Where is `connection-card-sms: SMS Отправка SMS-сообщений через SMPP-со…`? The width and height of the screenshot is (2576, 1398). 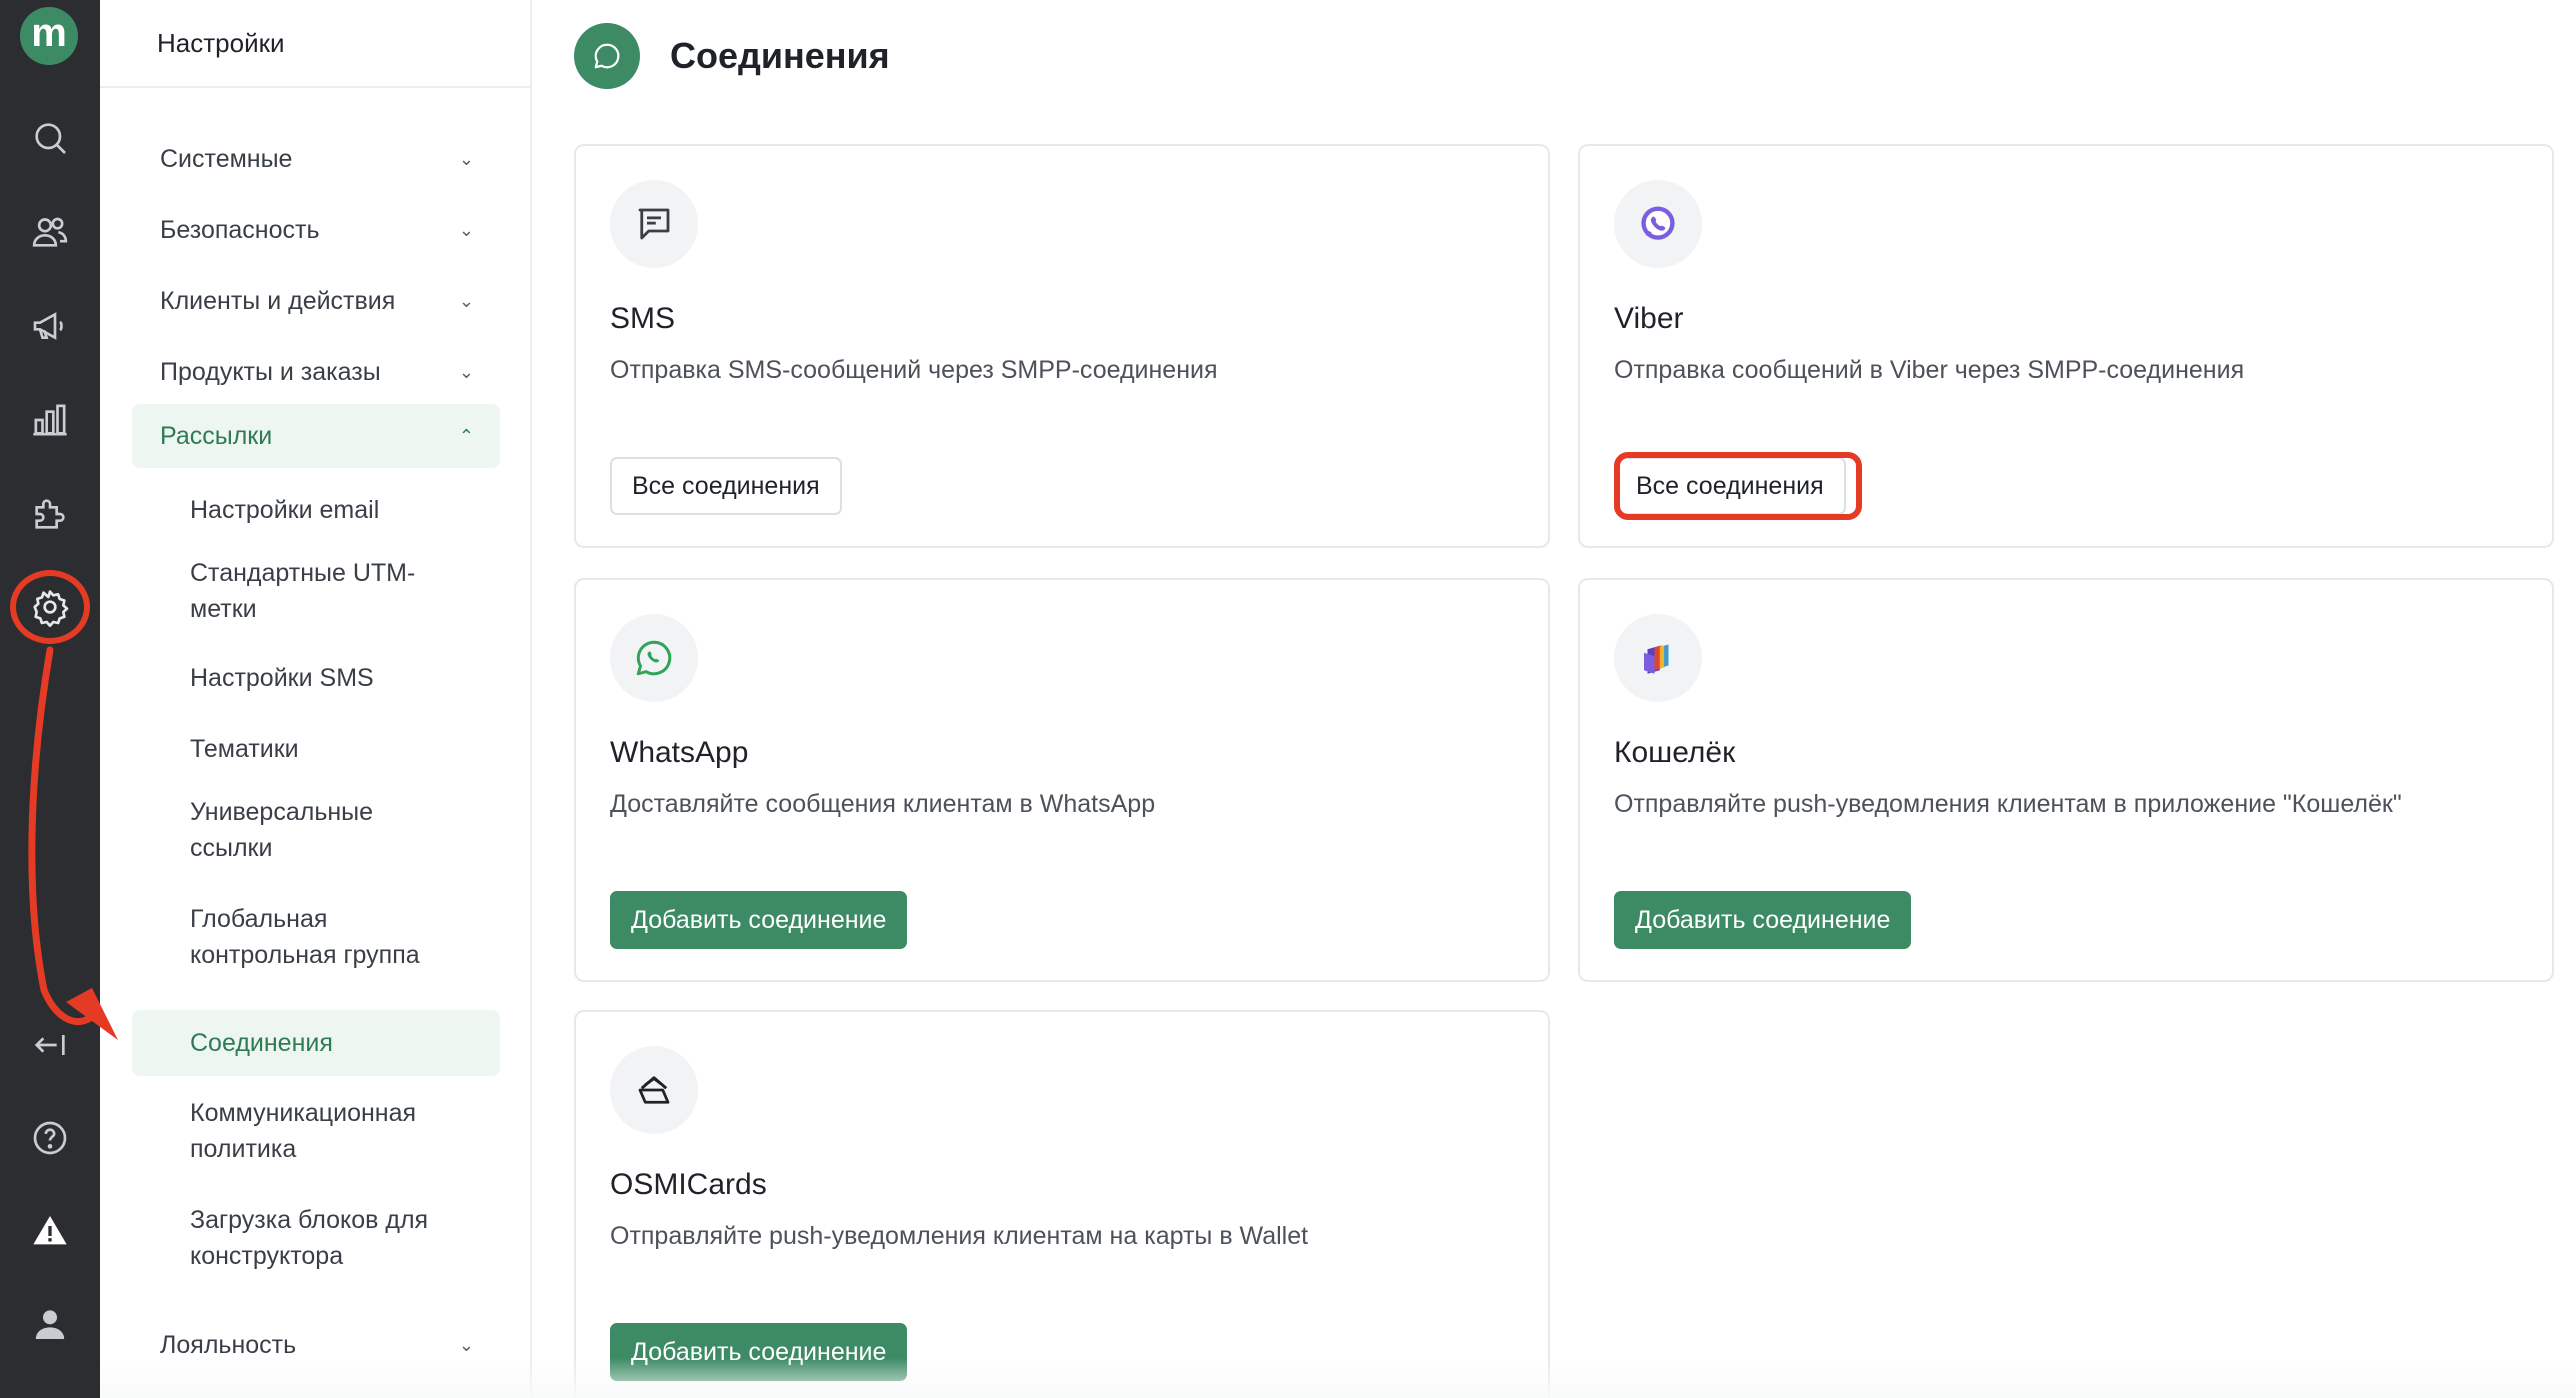 connection-card-sms: SMS Отправка SMS-сообщений через SMPP-со… is located at coordinates (1062, 346).